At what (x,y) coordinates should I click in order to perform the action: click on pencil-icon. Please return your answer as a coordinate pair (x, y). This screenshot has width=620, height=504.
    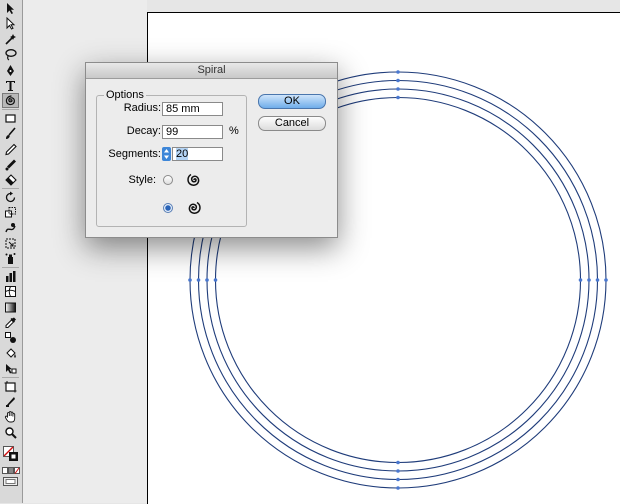
    Looking at the image, I should click on (11, 149).